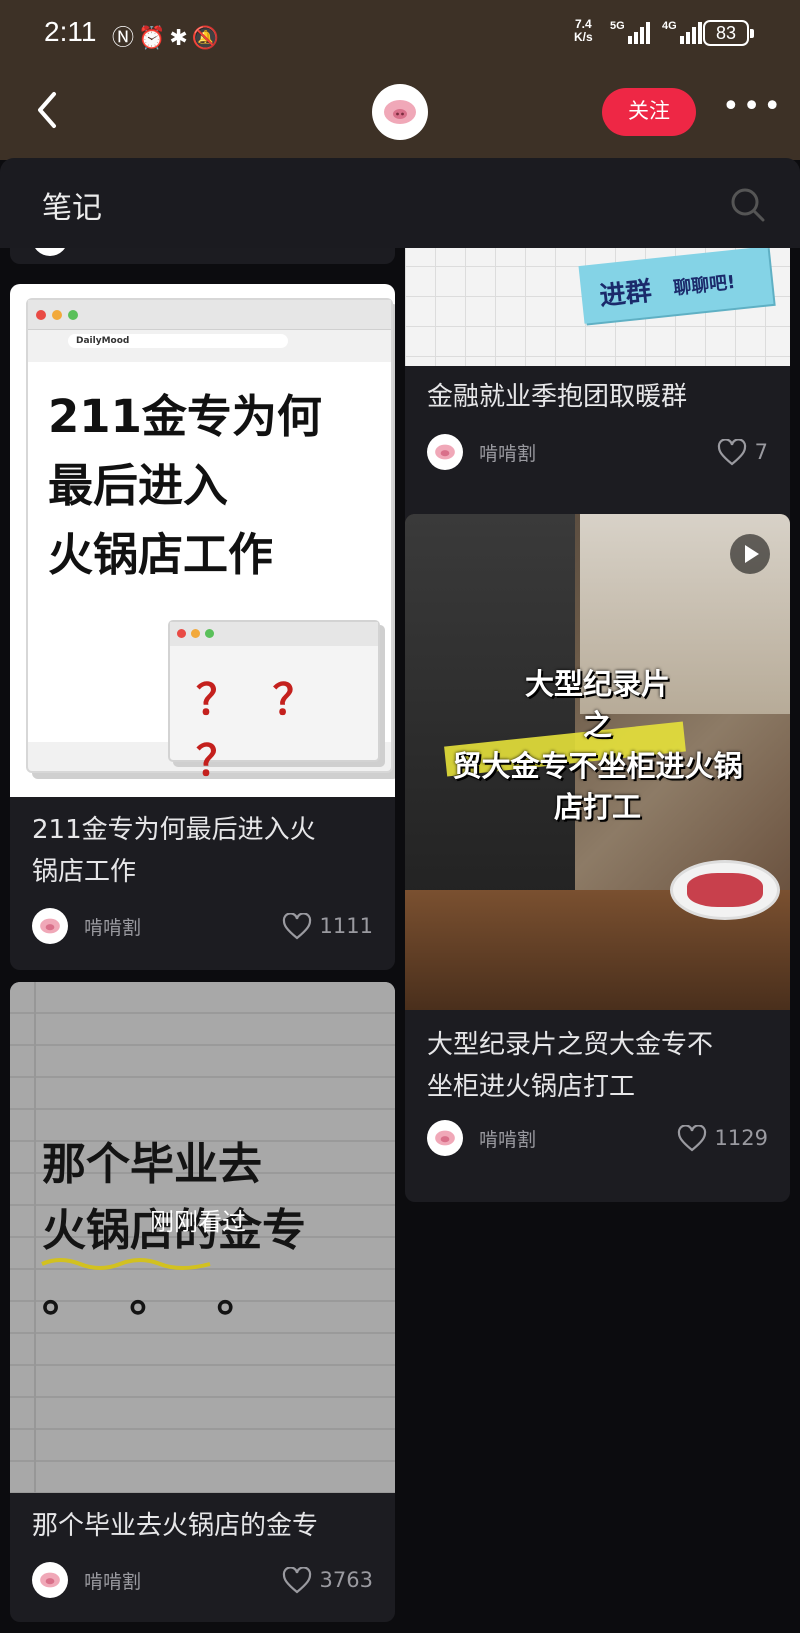 This screenshot has height=1633, width=800. What do you see at coordinates (70, 31) in the screenshot?
I see `clock: 2:11` at bounding box center [70, 31].